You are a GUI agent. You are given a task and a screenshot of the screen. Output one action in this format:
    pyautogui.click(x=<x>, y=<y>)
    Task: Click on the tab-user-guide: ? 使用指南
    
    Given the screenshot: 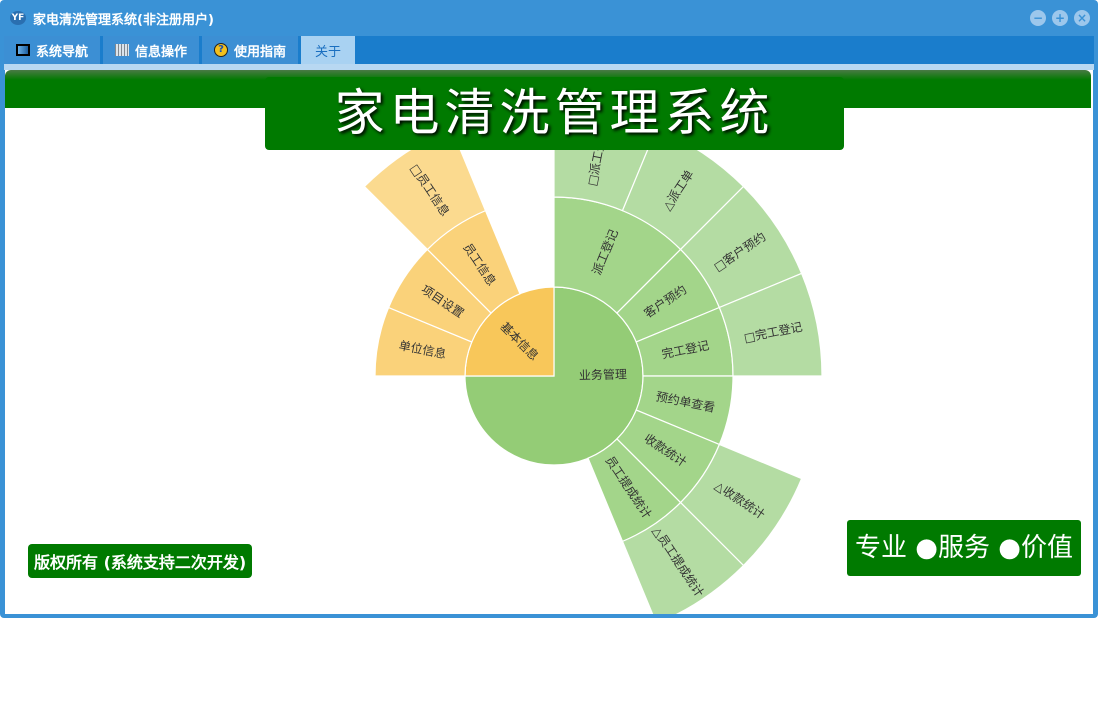 What is the action you would take?
    pyautogui.click(x=252, y=50)
    